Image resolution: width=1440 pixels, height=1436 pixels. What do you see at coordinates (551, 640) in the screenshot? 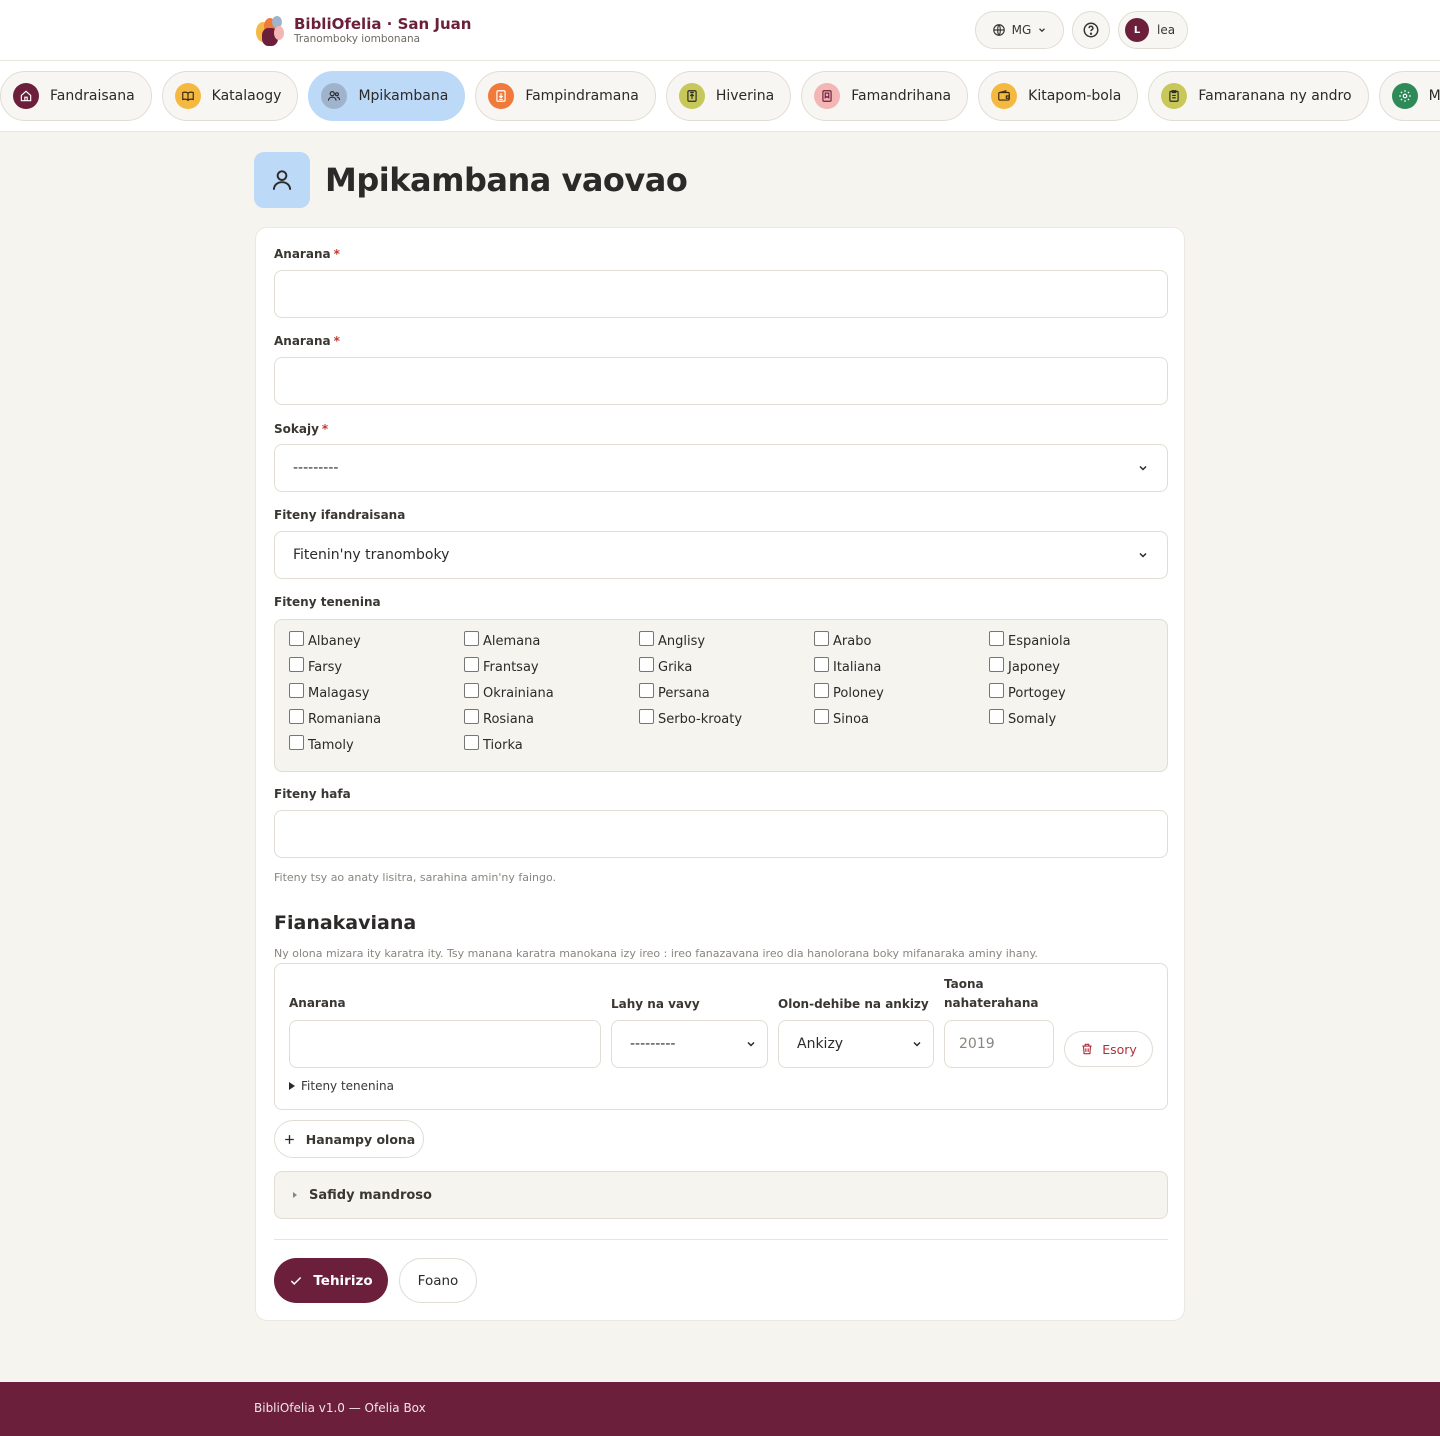
I see `checkbox-alemana: Alemana` at bounding box center [551, 640].